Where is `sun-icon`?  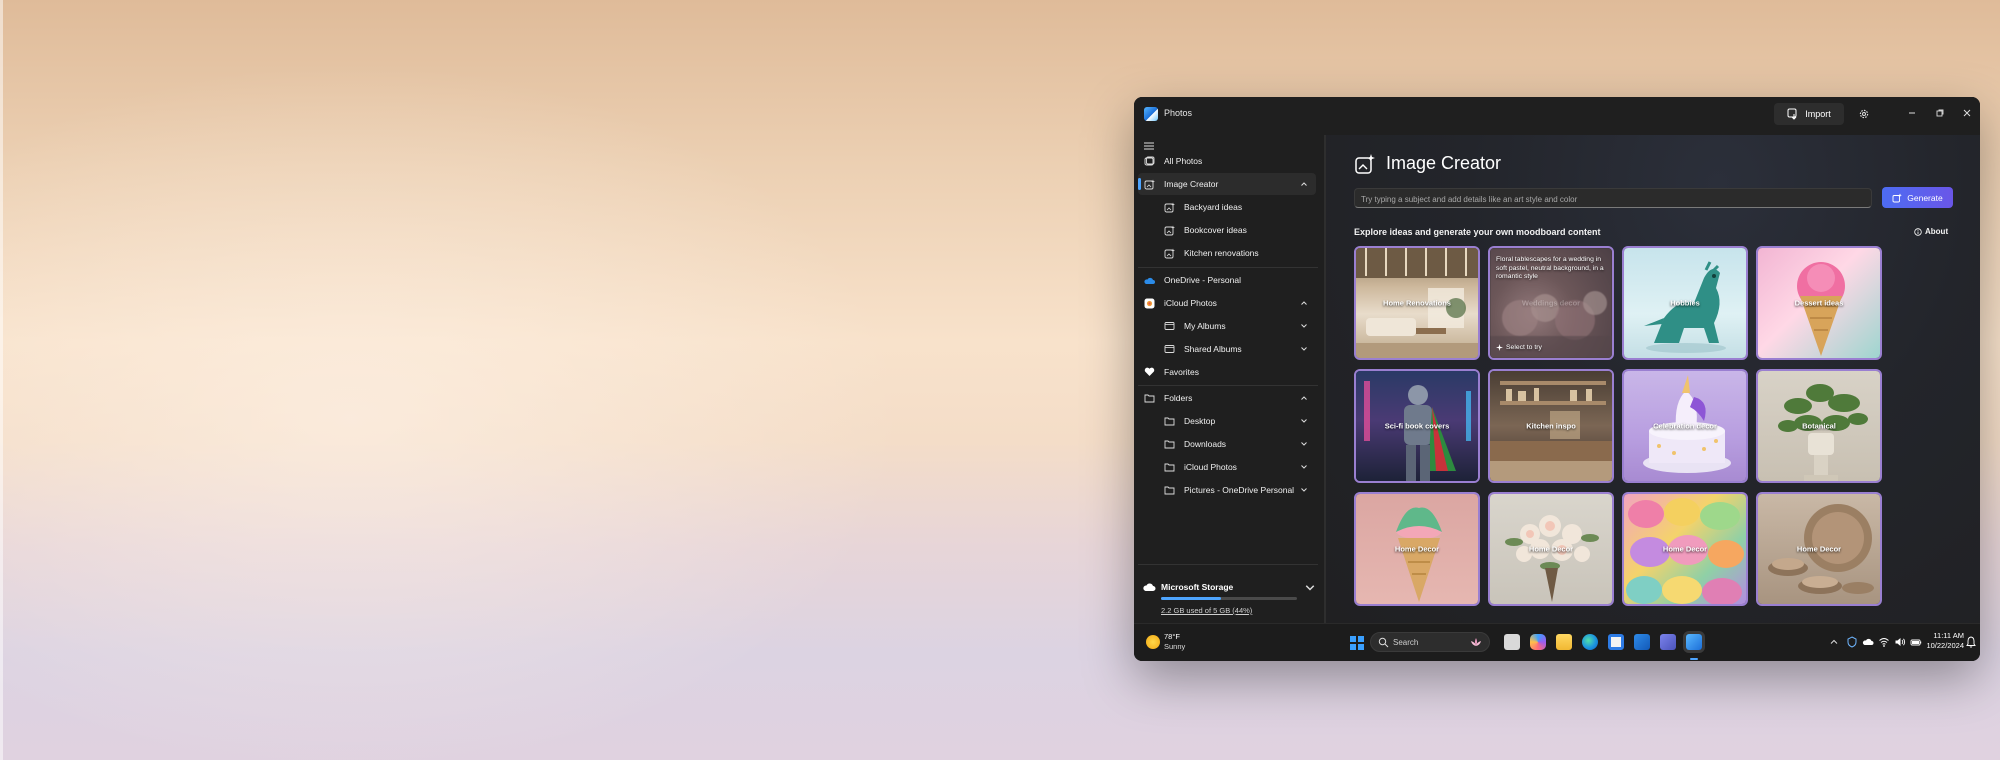 sun-icon is located at coordinates (1153, 642).